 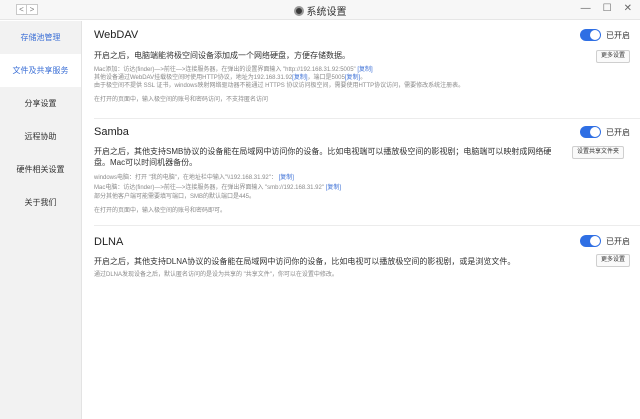 What do you see at coordinates (298, 11) in the screenshot?
I see `app-icon` at bounding box center [298, 11].